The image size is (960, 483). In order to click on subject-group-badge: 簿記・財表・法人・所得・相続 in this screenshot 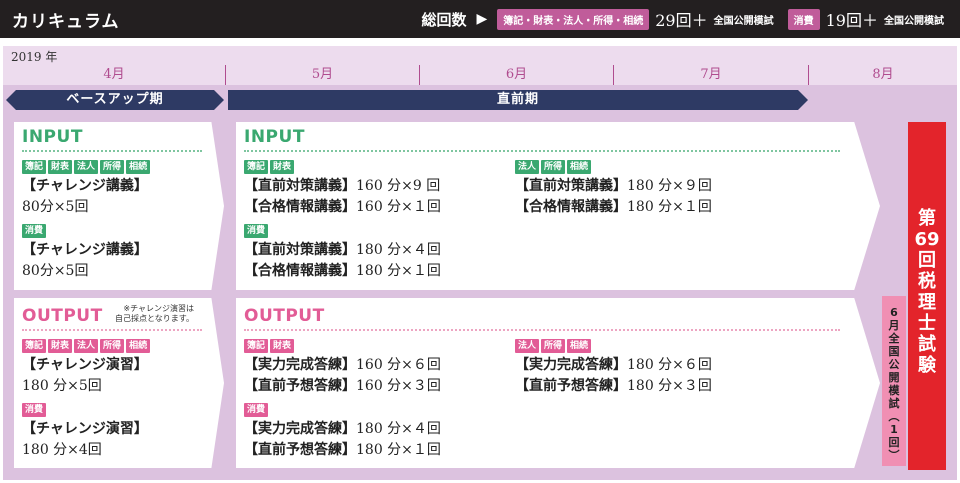, I will do `click(573, 19)`.